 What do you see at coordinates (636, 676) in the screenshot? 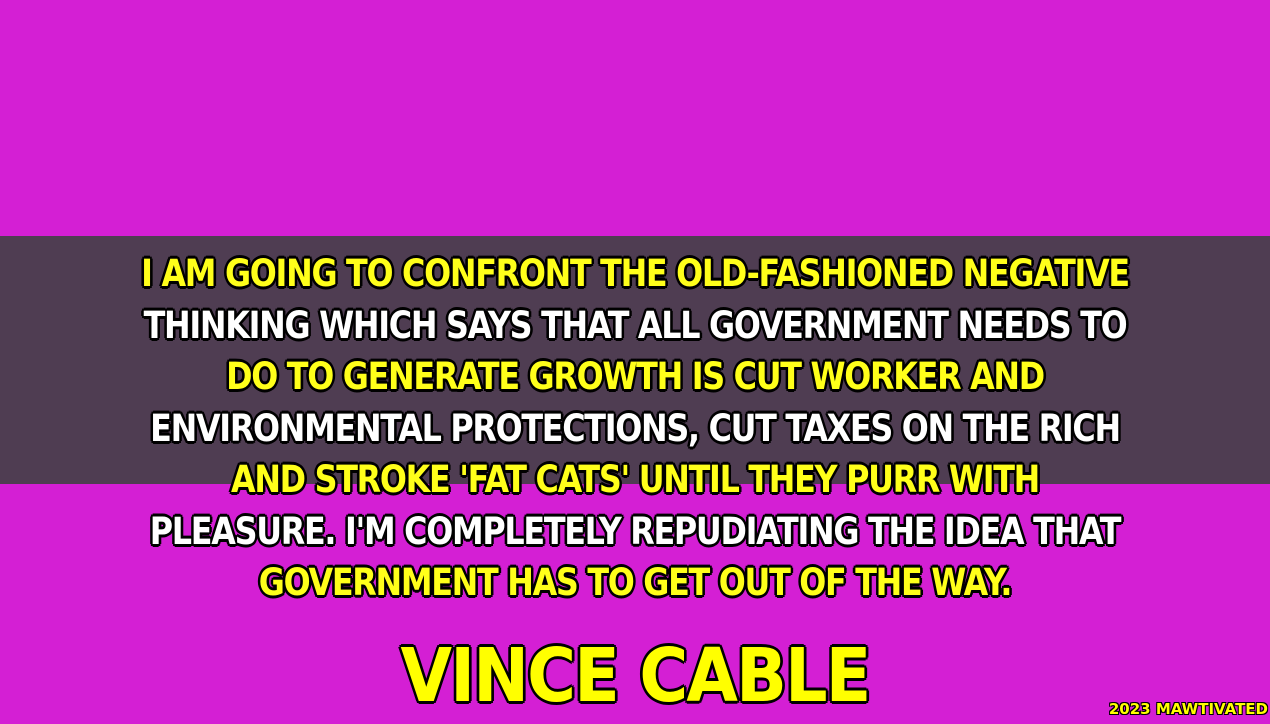
I see `quote-author-name: VINCE CABLE` at bounding box center [636, 676].